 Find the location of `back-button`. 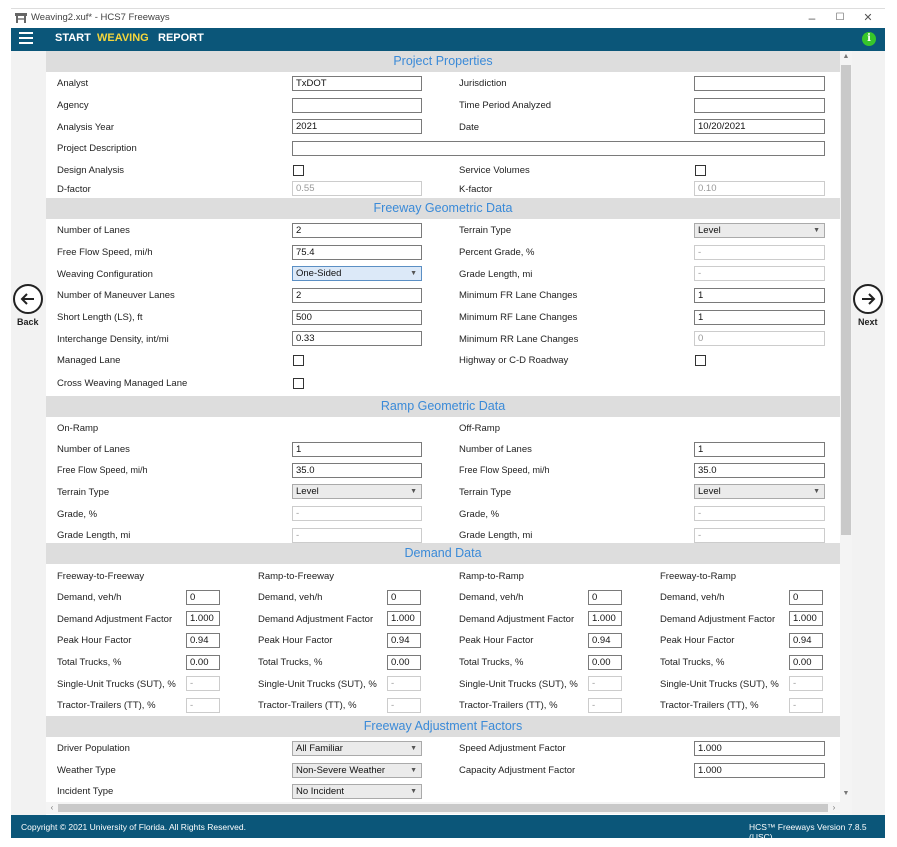

back-button is located at coordinates (28, 299).